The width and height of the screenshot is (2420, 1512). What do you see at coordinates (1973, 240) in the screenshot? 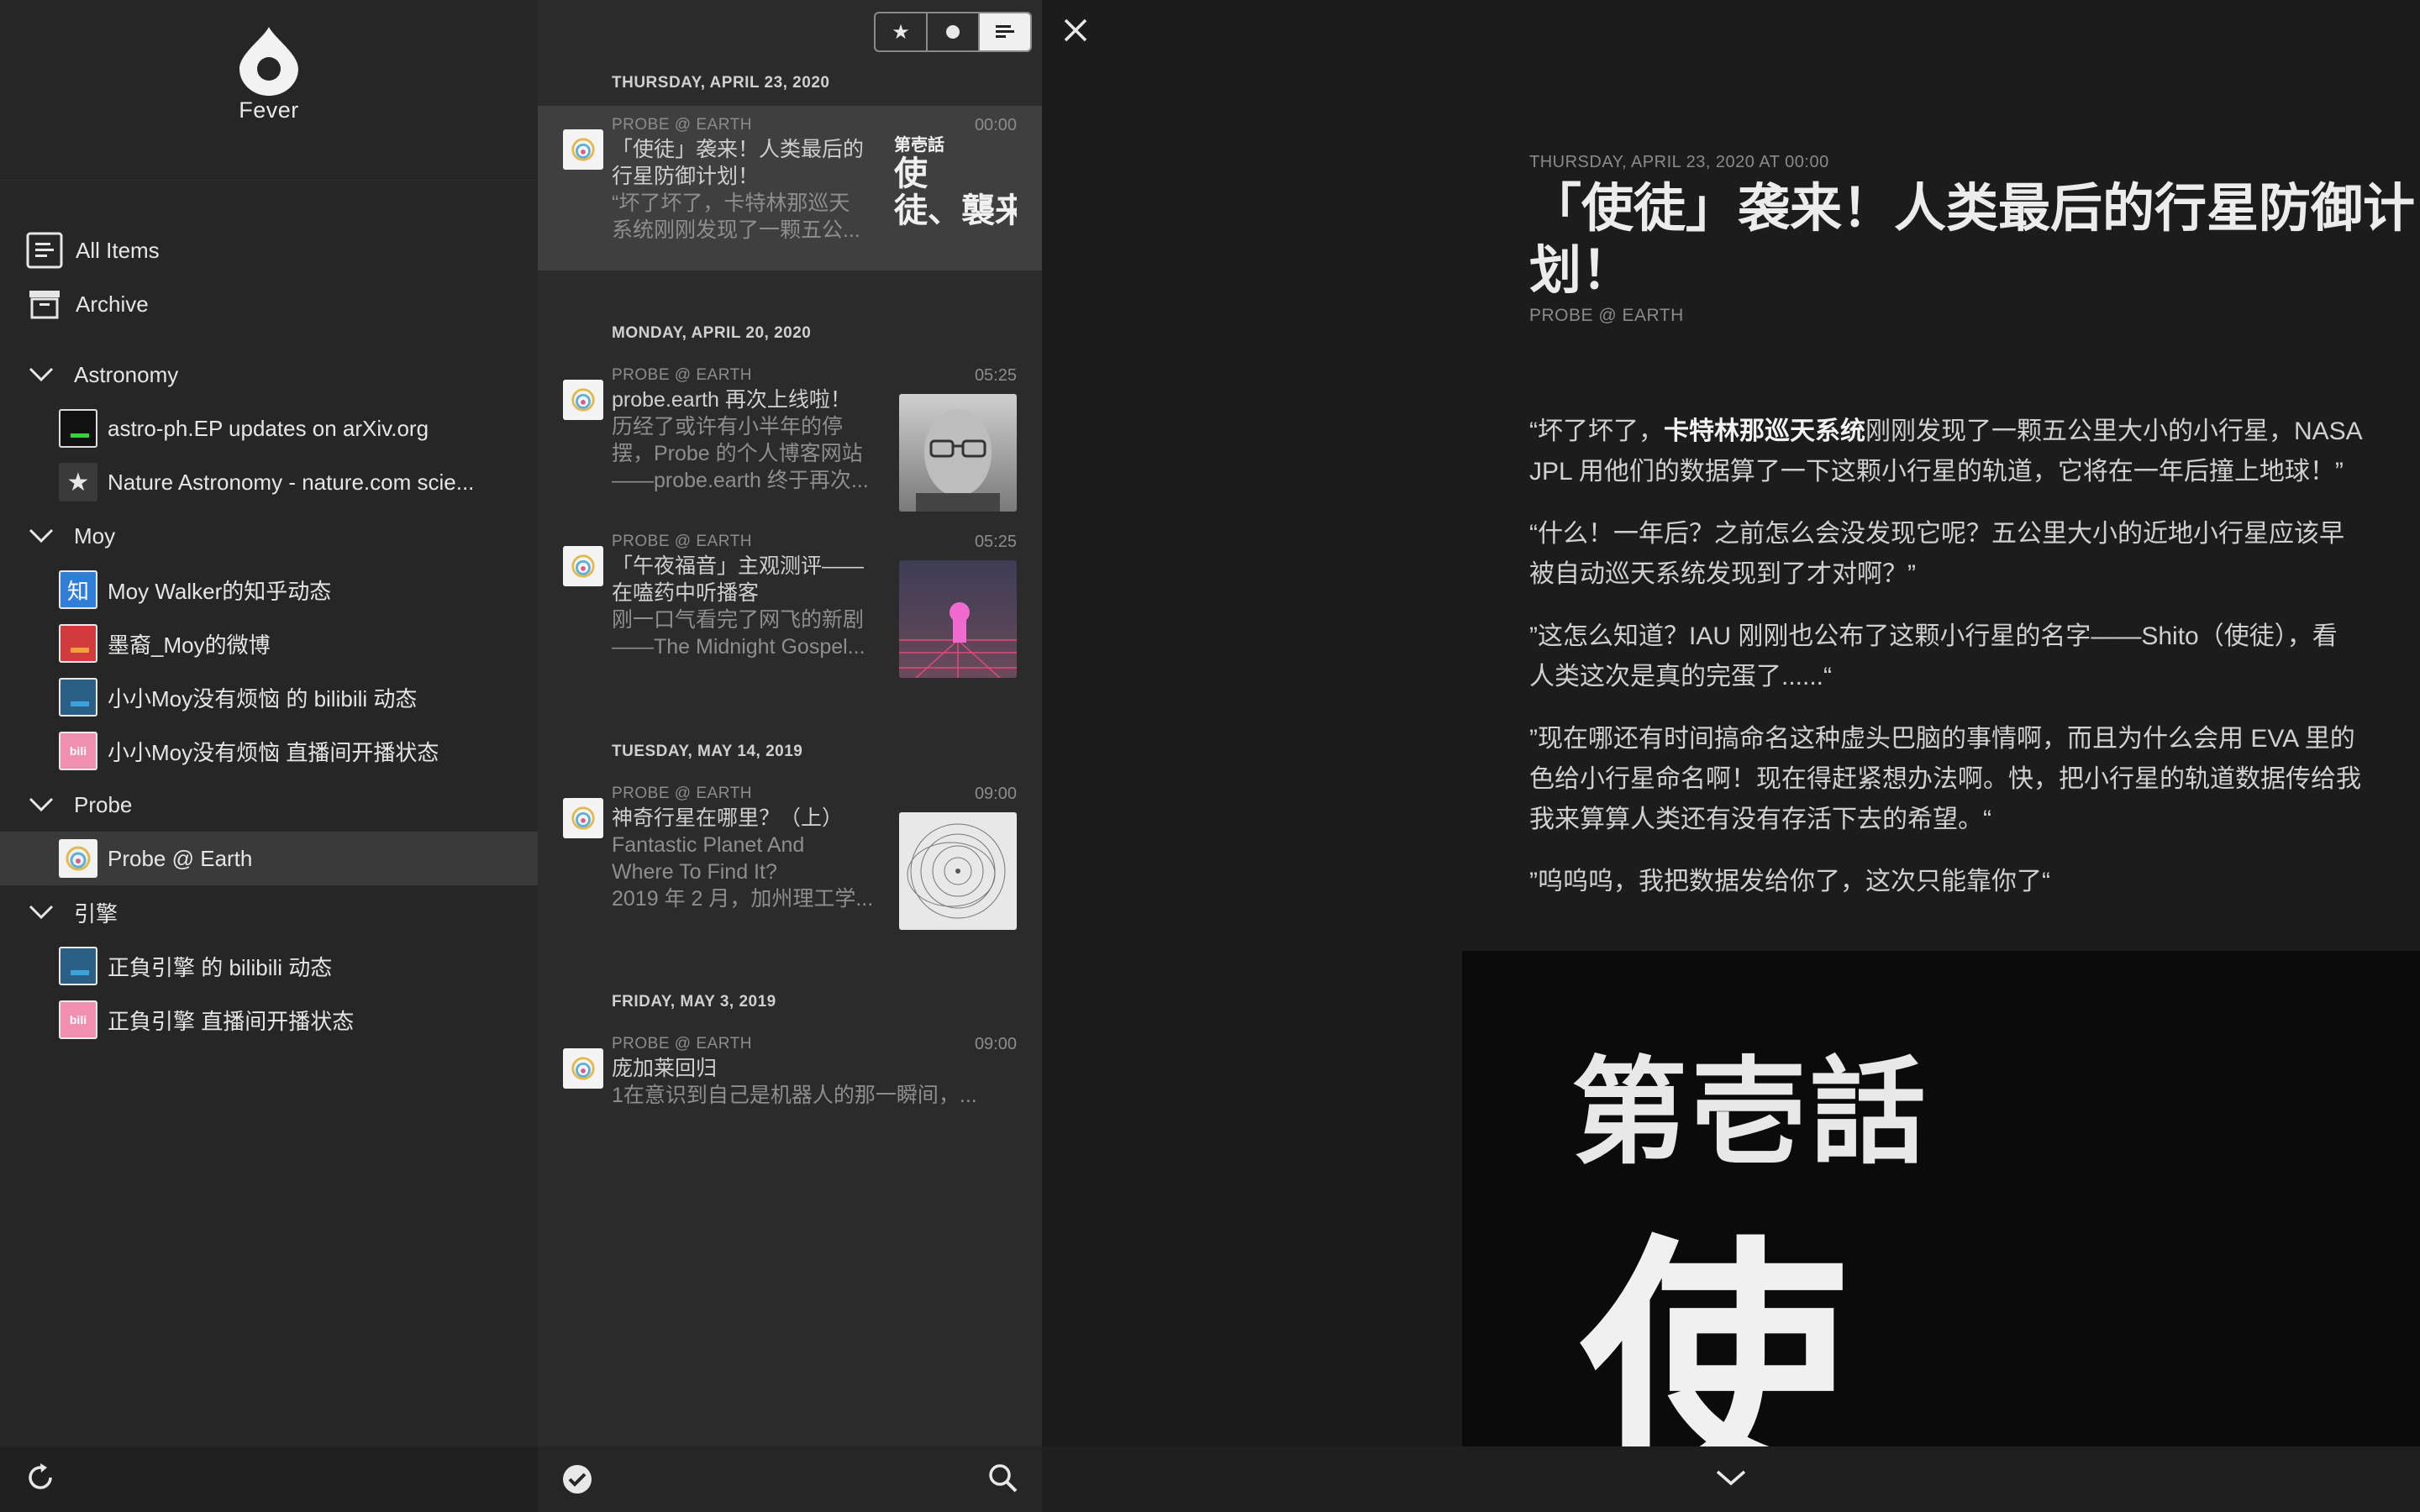
I see `article-title: 「使徒」袭来！人类最后的行星防御计划！` at bounding box center [1973, 240].